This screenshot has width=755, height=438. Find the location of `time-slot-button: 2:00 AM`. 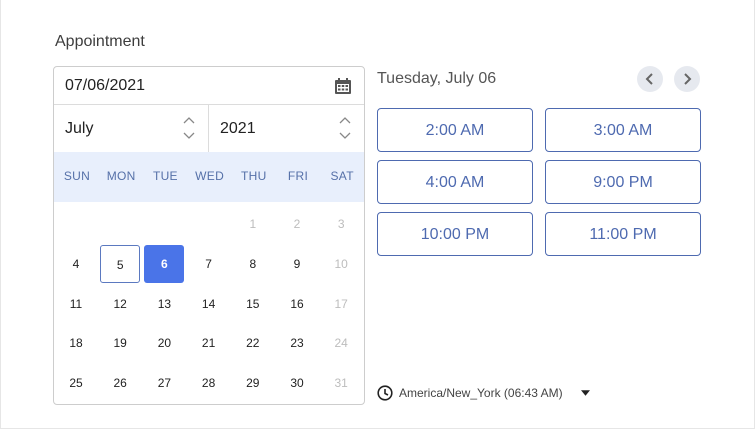

time-slot-button: 2:00 AM is located at coordinates (455, 130).